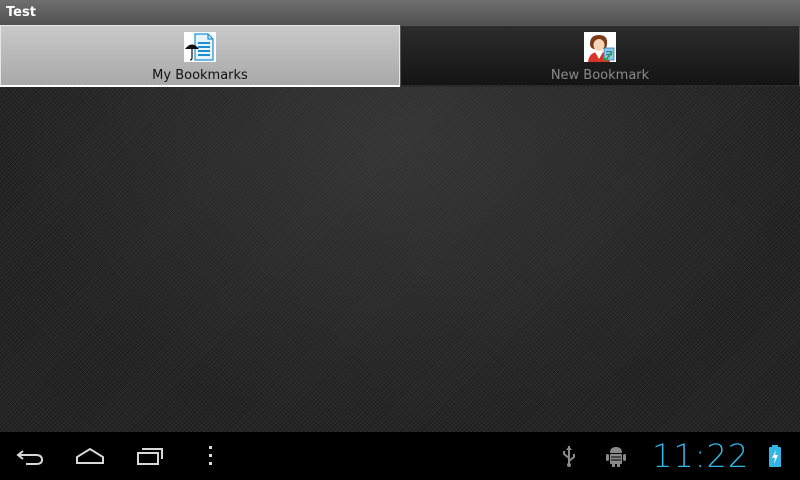 This screenshot has height=480, width=800. I want to click on bookmark-document-icon, so click(200, 47).